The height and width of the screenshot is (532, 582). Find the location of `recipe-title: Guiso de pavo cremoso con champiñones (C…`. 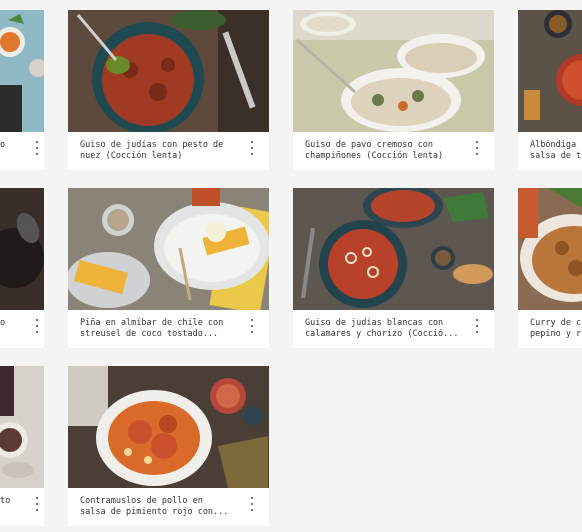

recipe-title: Guiso de pavo cremoso con champiñones (C… is located at coordinates (374, 150).